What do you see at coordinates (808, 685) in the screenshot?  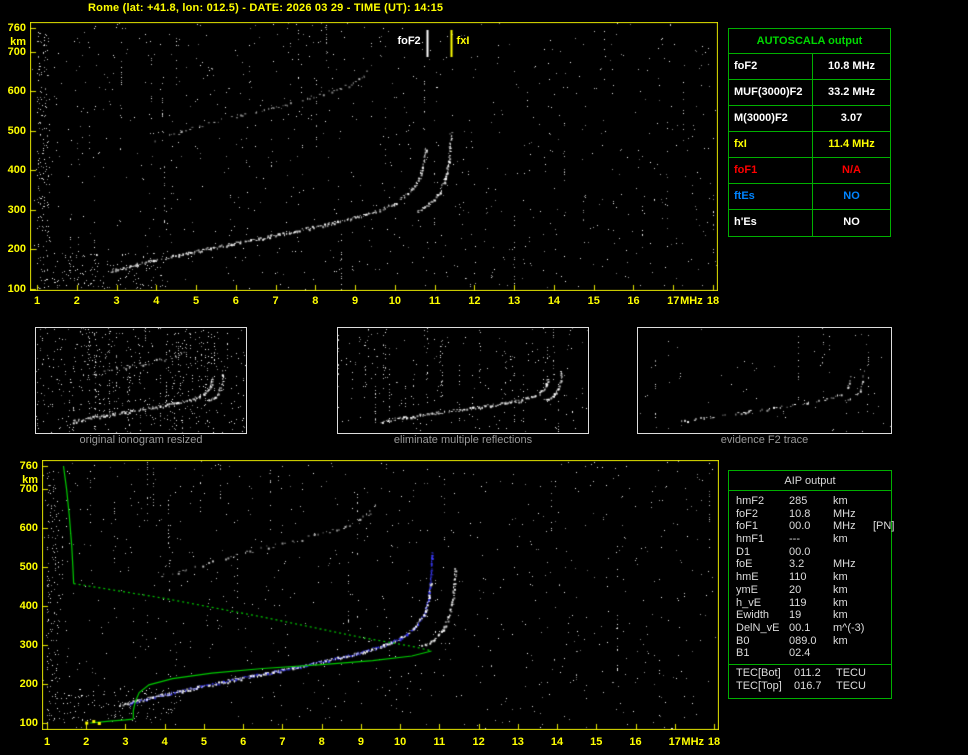 I see `aip-param-value: 016.7` at bounding box center [808, 685].